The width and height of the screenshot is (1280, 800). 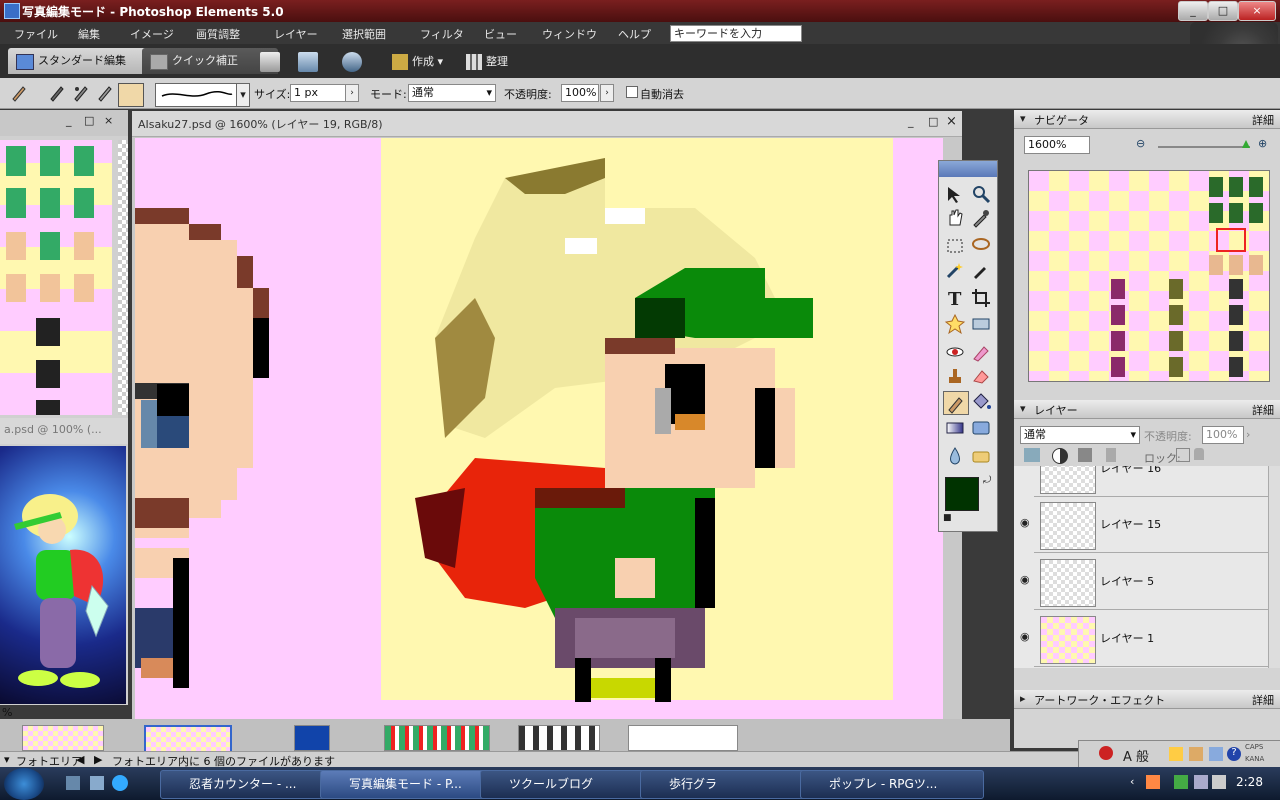 I want to click on create-button: 作成 ▾, so click(x=417, y=62).